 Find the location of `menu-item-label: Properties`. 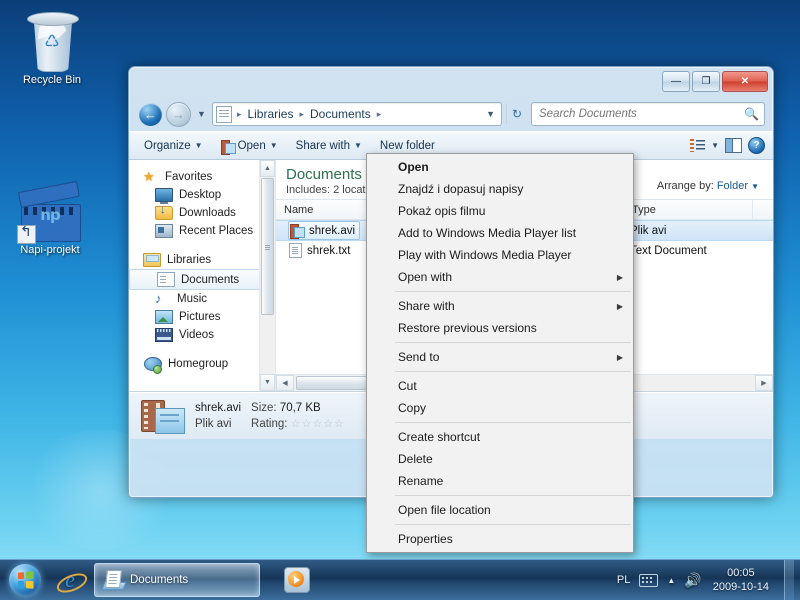

menu-item-label: Properties is located at coordinates (425, 539).